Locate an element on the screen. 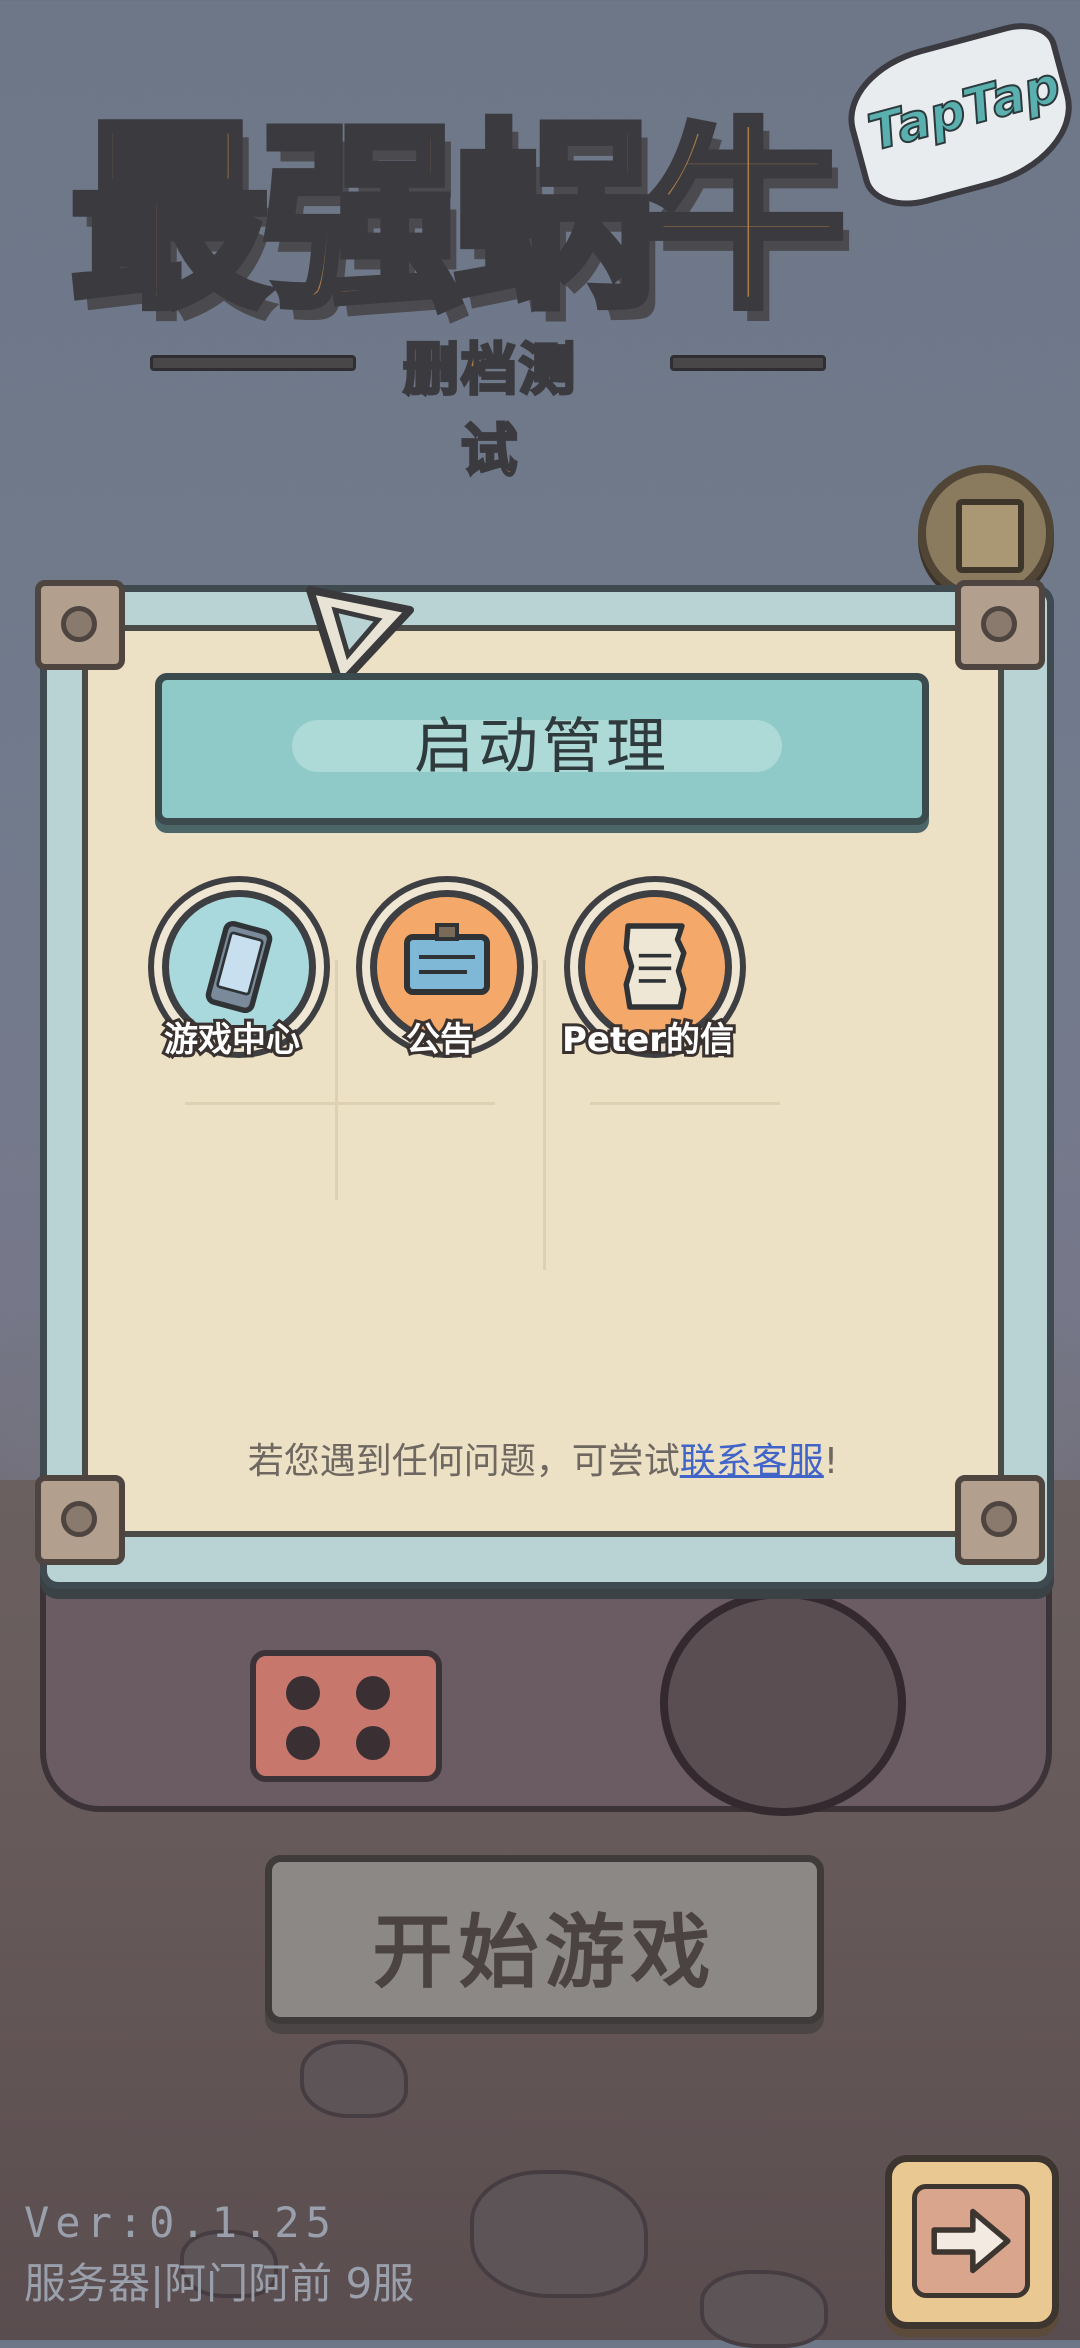 Image resolution: width=1080 pixels, height=2348 pixels. next-button-face is located at coordinates (971, 2241).